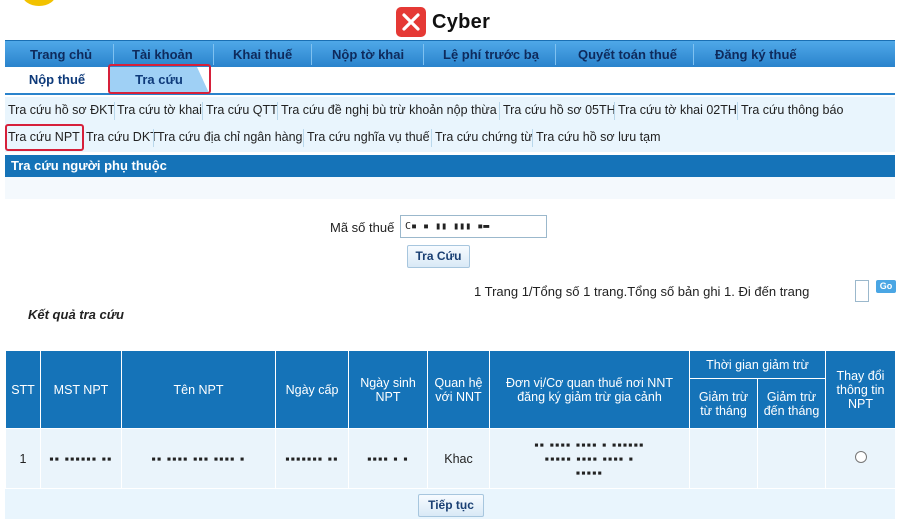  I want to click on header-issue-date: Ngày cấp, so click(312, 389).